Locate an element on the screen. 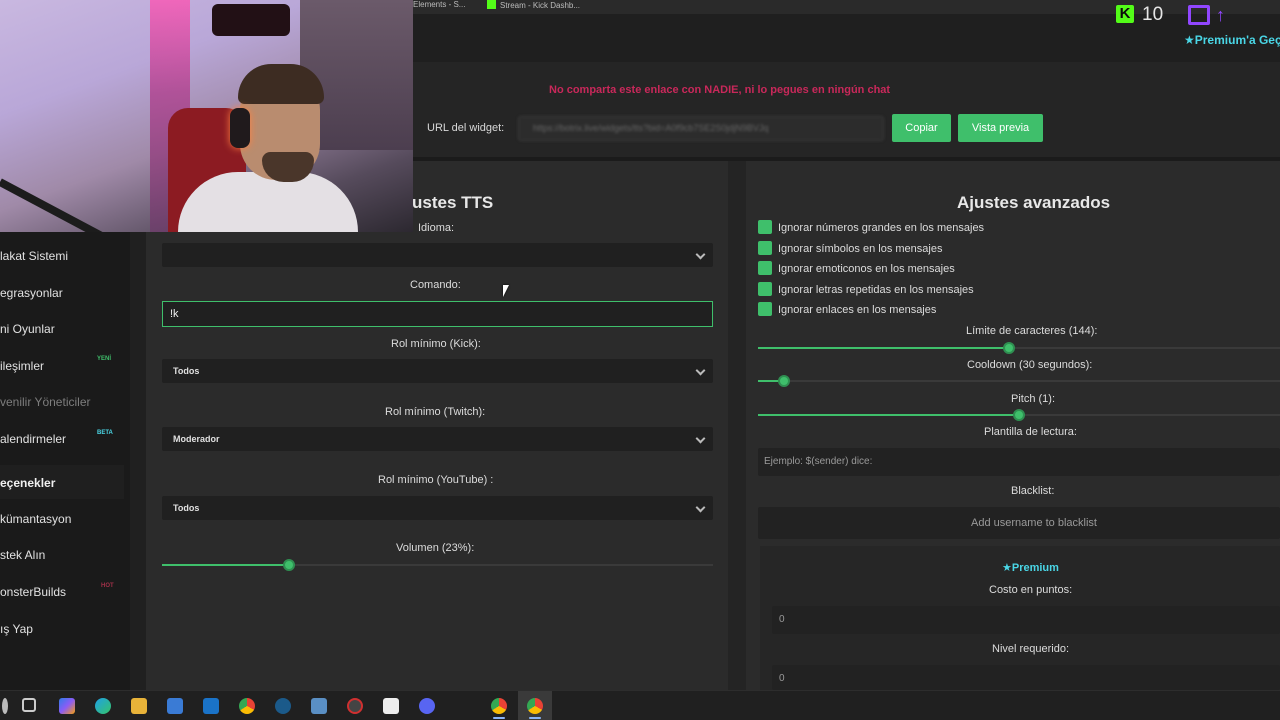  checkbox-label: Ignorar emoticonos en los mensajes is located at coordinates (866, 269).